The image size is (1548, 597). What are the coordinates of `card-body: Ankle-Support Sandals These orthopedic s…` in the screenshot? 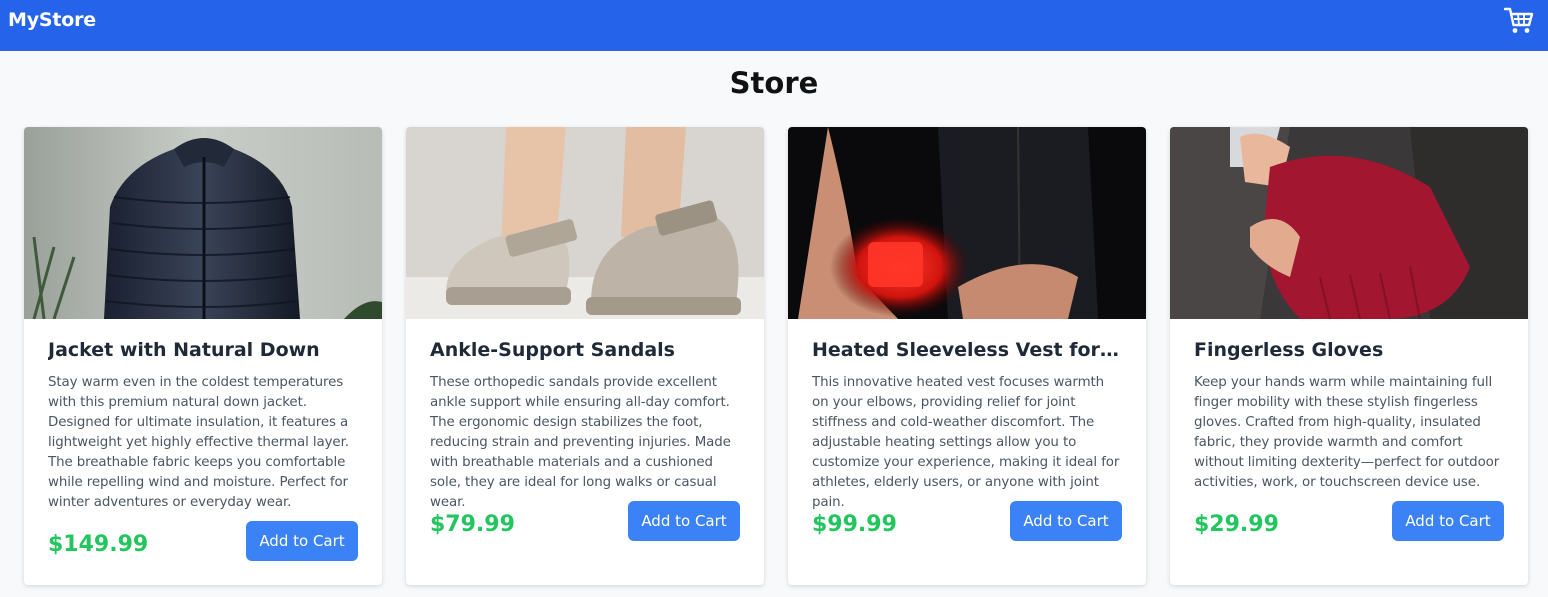 It's located at (585, 442).